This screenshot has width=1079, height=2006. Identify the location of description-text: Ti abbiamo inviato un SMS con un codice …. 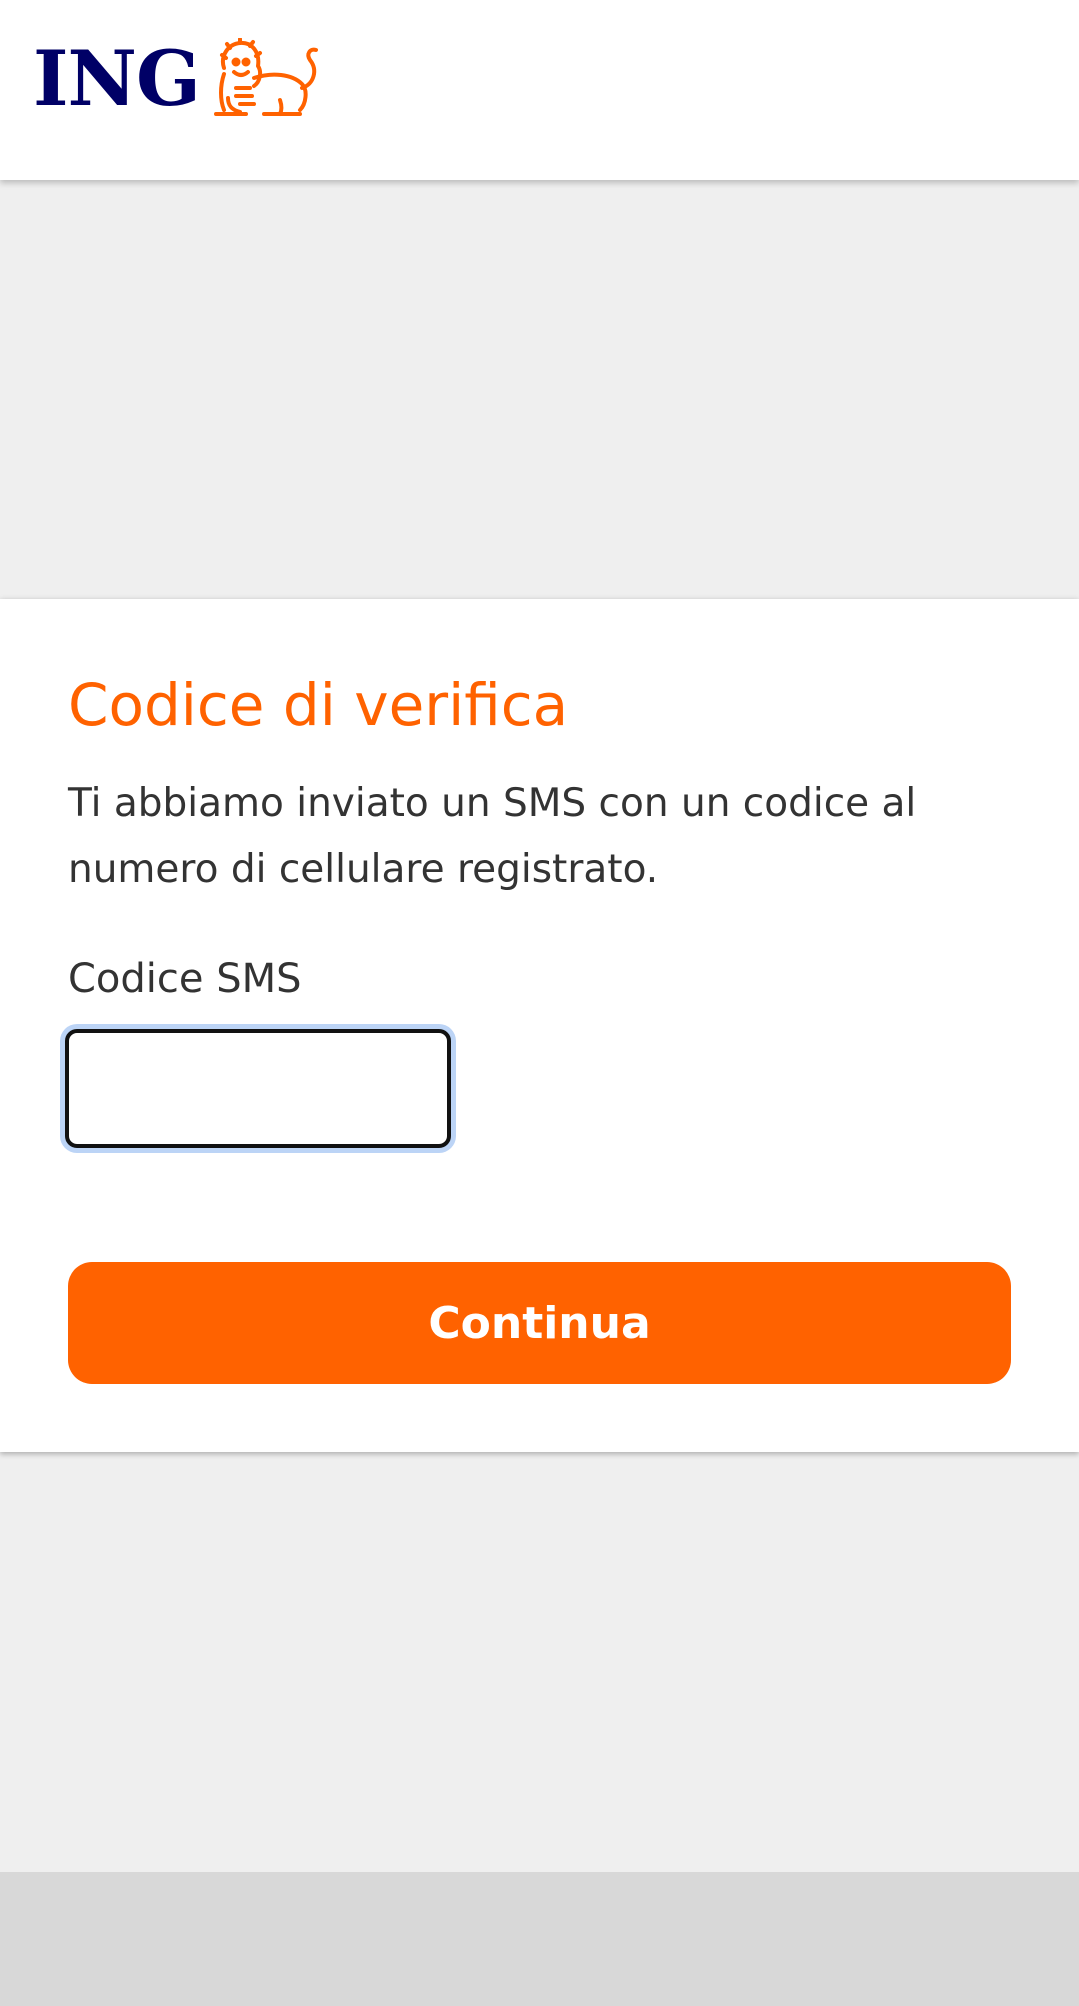
(492, 836).